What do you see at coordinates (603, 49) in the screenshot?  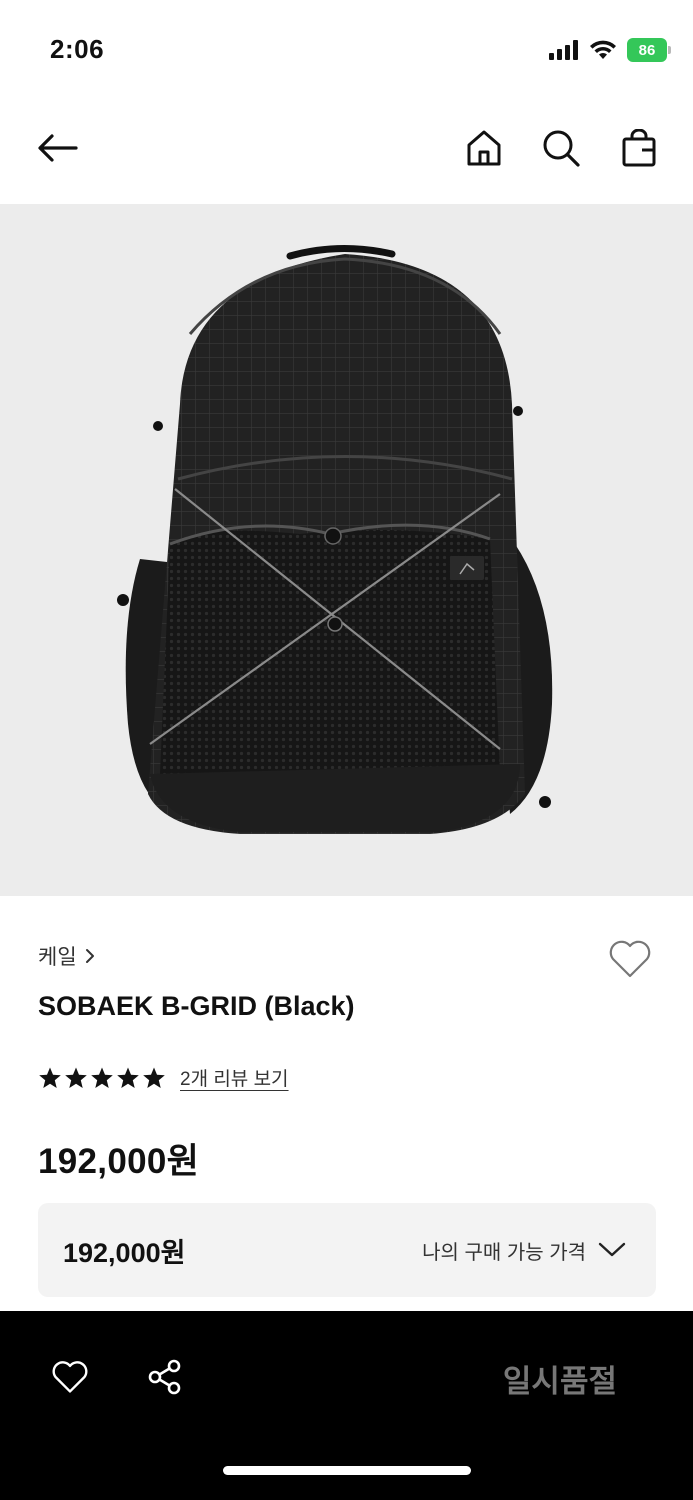 I see `wifi-icon` at bounding box center [603, 49].